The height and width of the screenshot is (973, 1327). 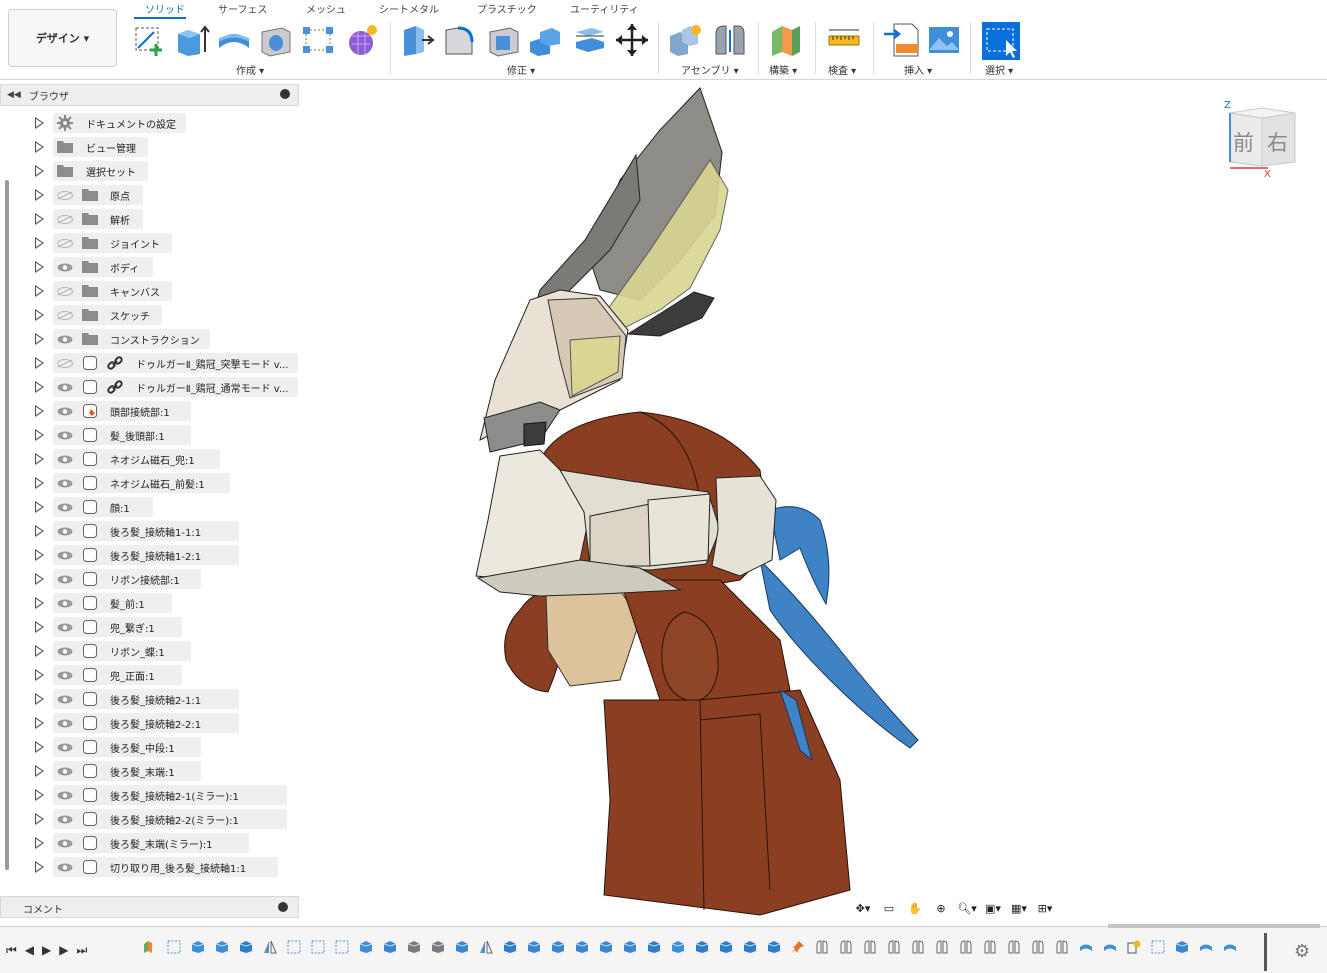 What do you see at coordinates (710, 69) in the screenshot?
I see `assemble-group-label: アセンブリ ▾` at bounding box center [710, 69].